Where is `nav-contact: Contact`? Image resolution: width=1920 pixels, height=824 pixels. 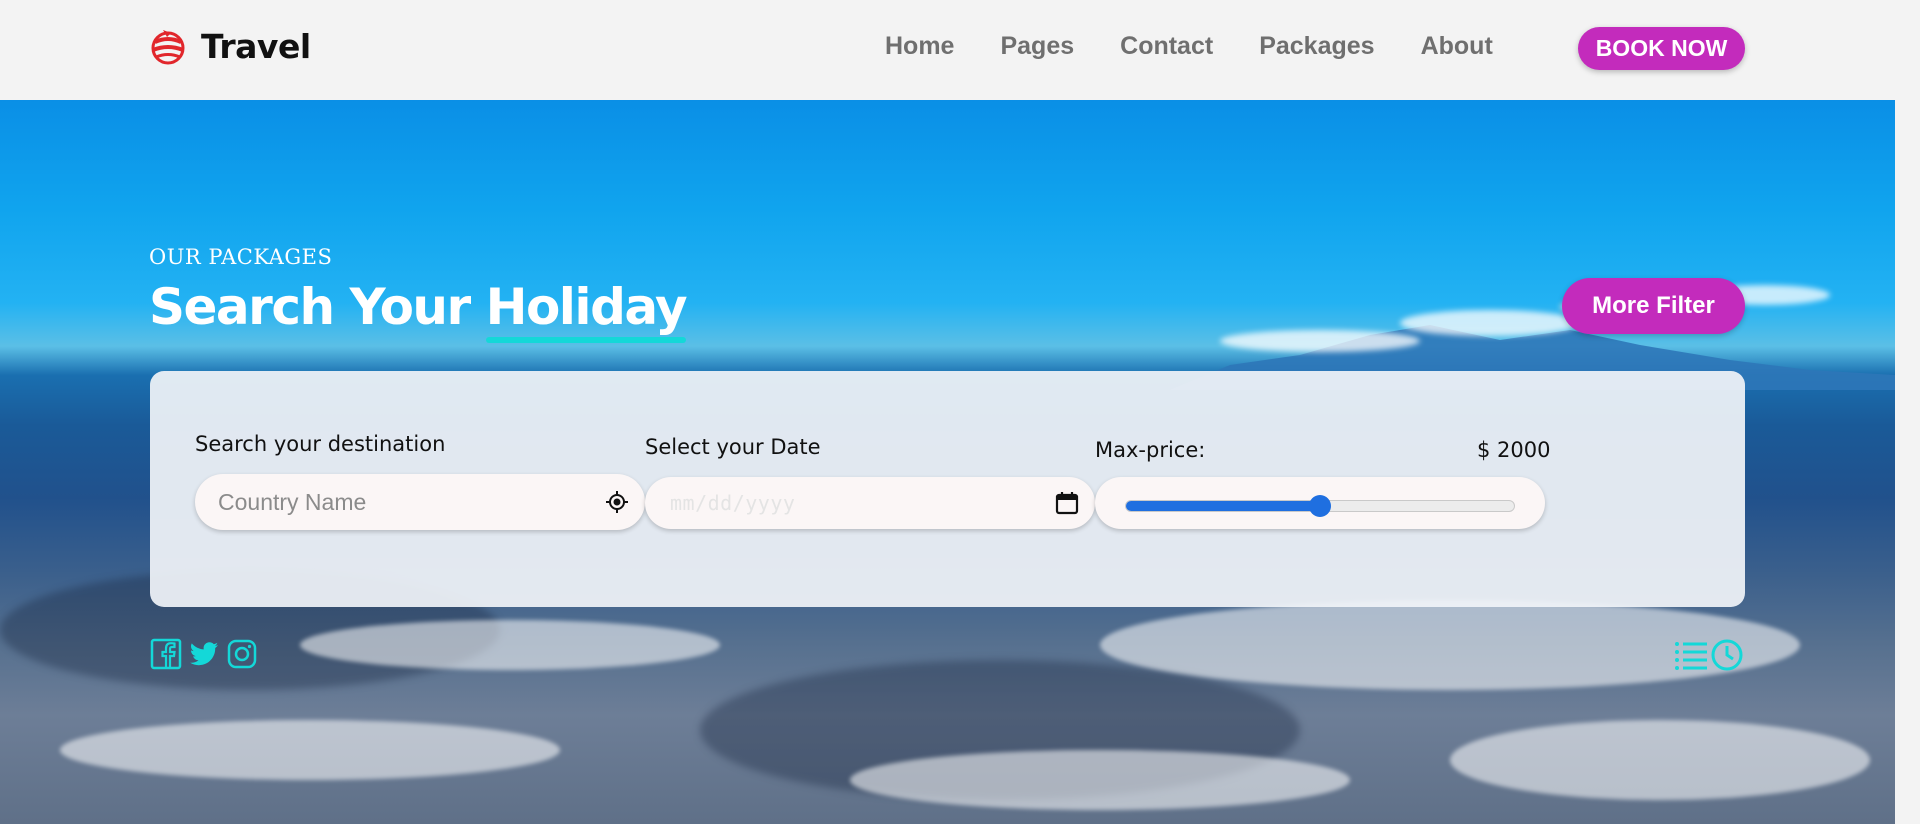 nav-contact: Contact is located at coordinates (1166, 46).